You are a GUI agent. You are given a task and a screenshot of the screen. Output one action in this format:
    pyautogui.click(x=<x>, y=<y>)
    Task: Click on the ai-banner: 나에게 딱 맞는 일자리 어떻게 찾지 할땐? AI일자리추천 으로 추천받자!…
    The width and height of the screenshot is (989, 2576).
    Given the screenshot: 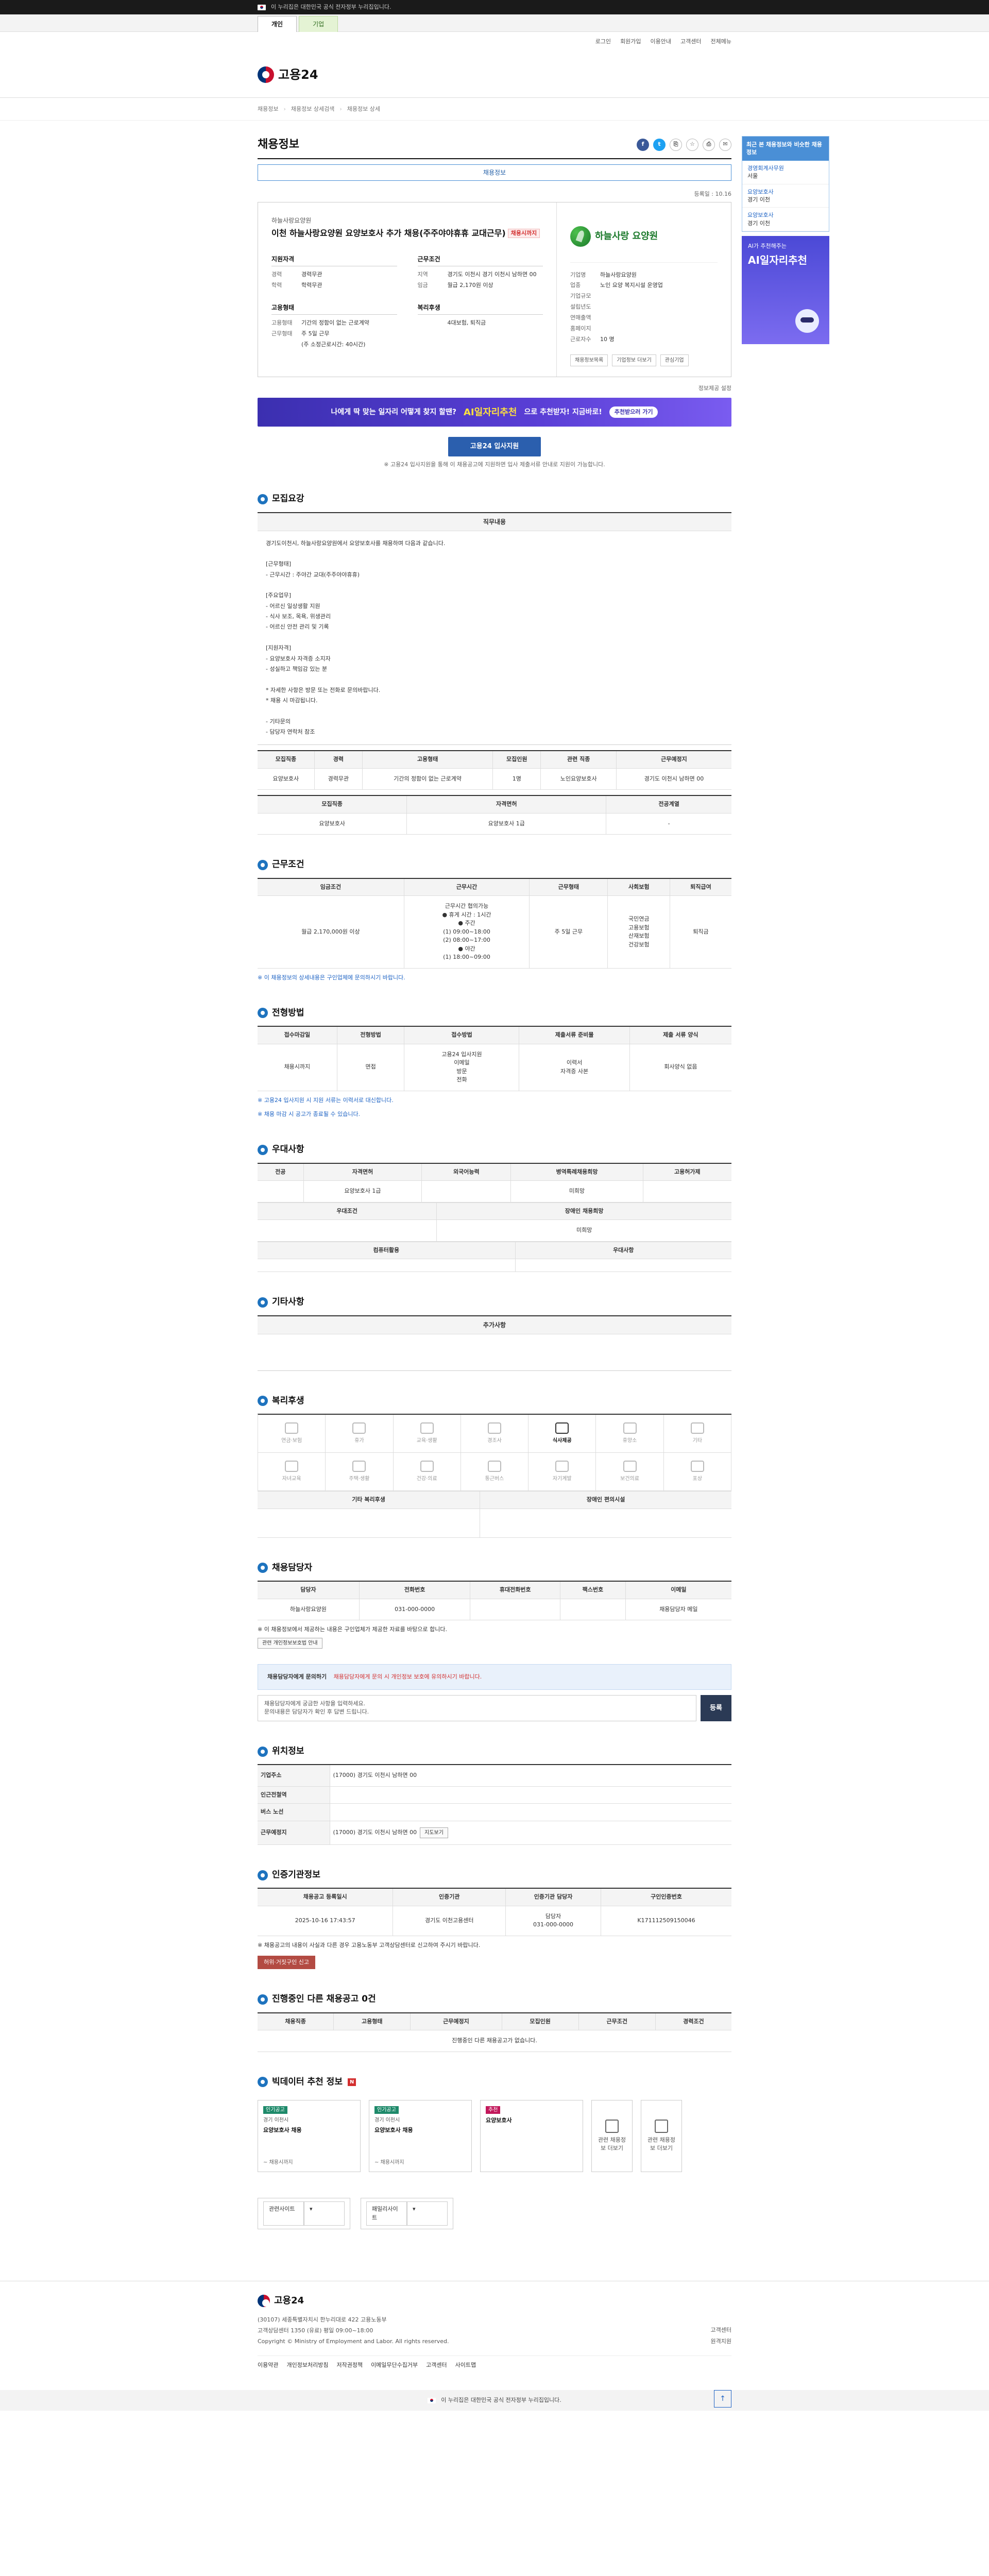 What is the action you would take?
    pyautogui.click(x=494, y=412)
    